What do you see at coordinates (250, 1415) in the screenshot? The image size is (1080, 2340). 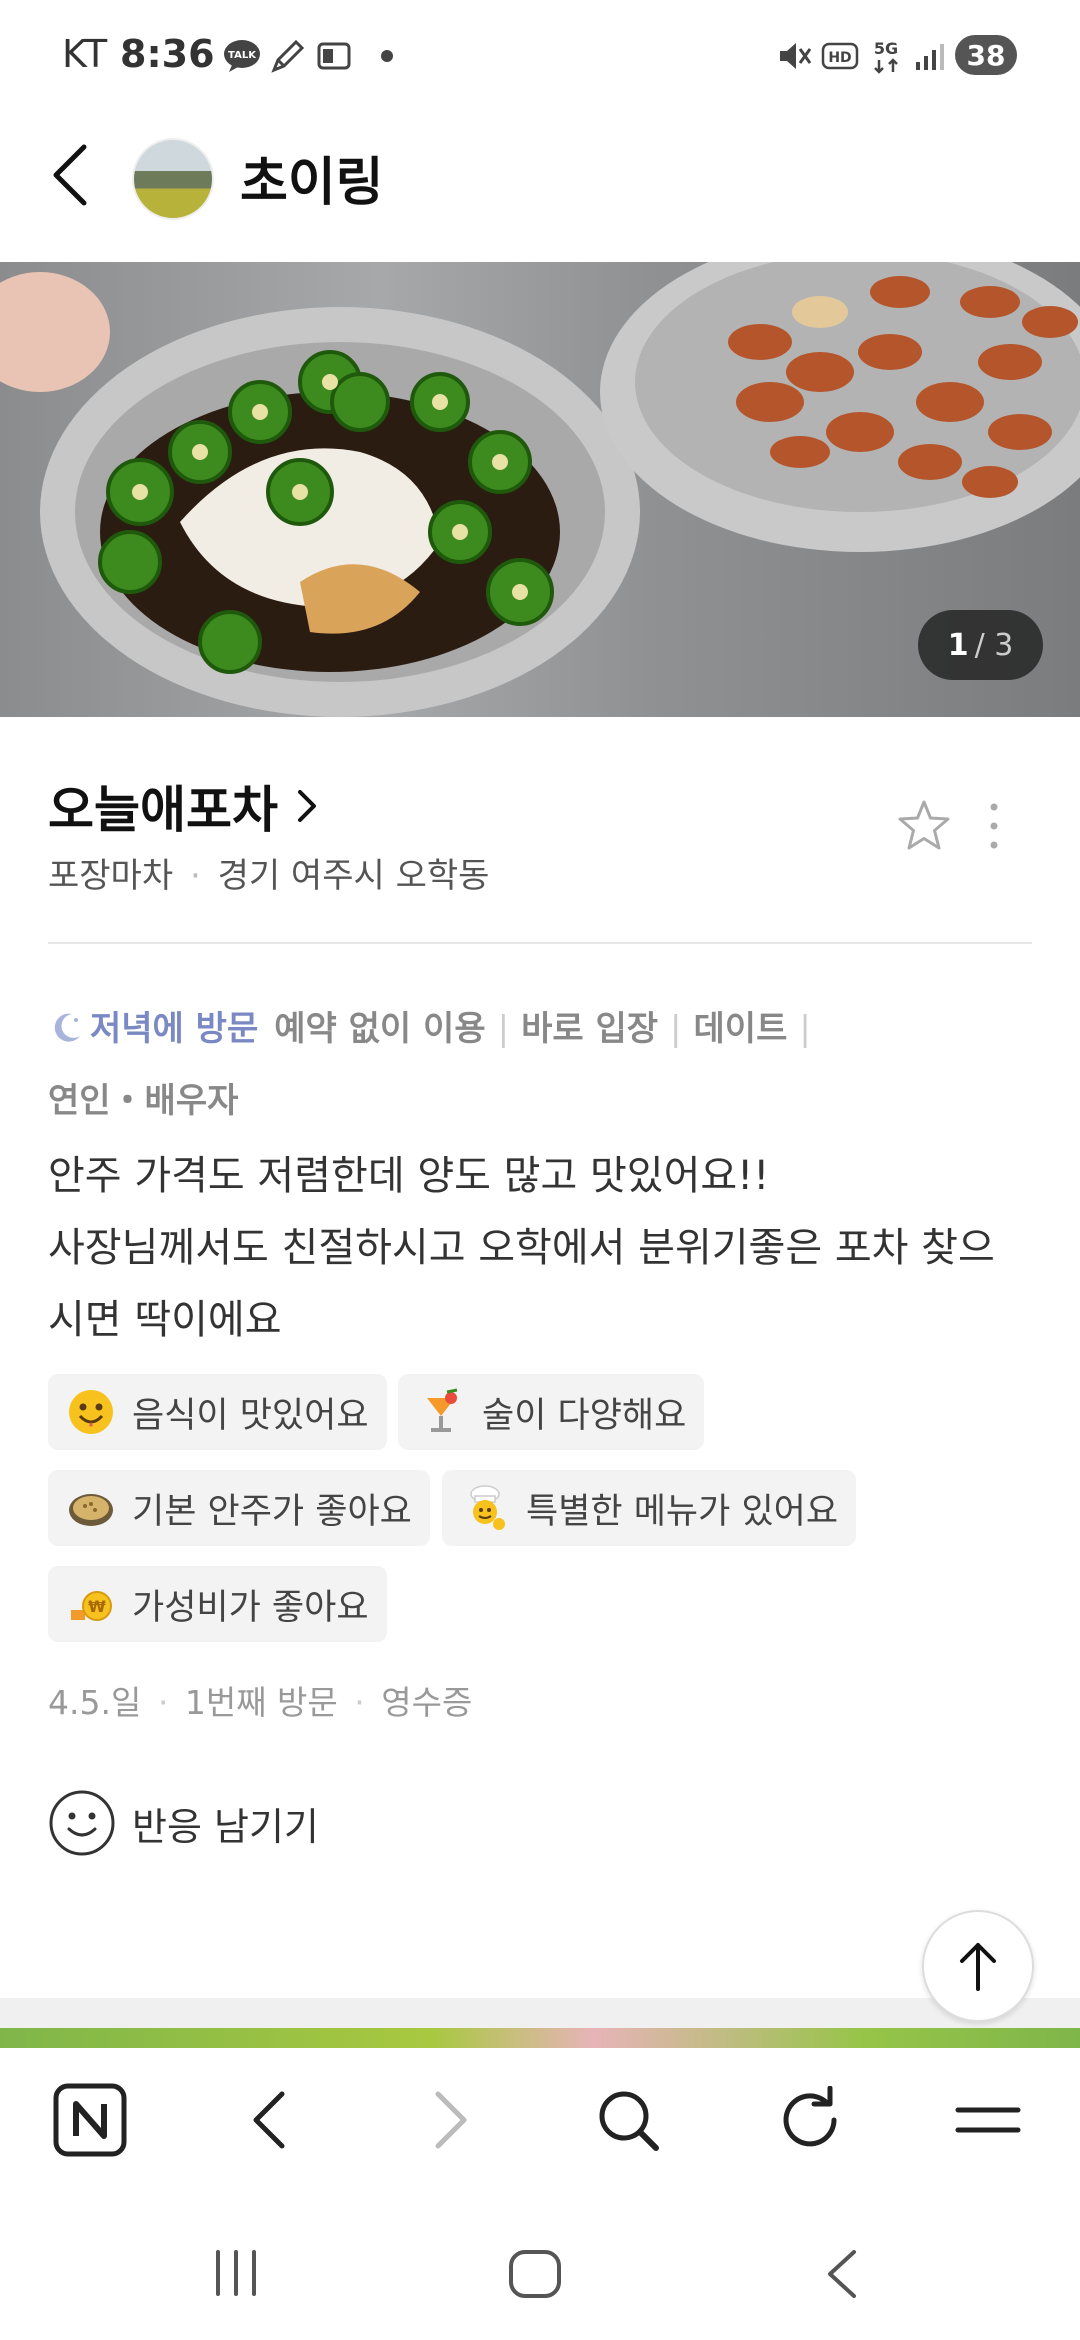 I see `keyword-label: 음식이 맛있어요` at bounding box center [250, 1415].